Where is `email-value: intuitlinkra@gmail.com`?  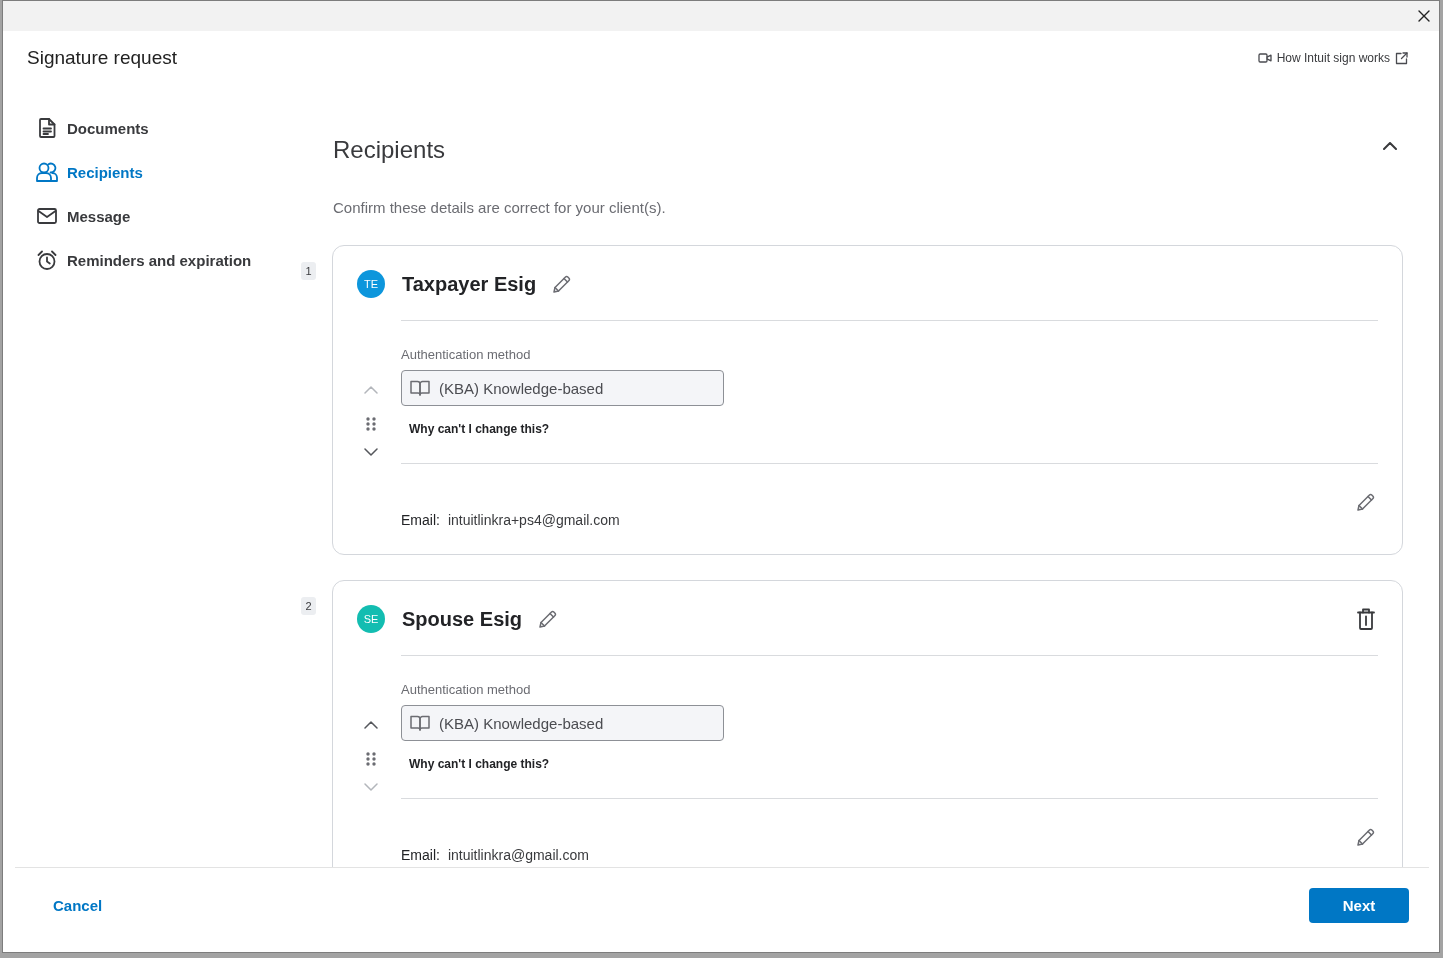 email-value: intuitlinkra@gmail.com is located at coordinates (518, 855).